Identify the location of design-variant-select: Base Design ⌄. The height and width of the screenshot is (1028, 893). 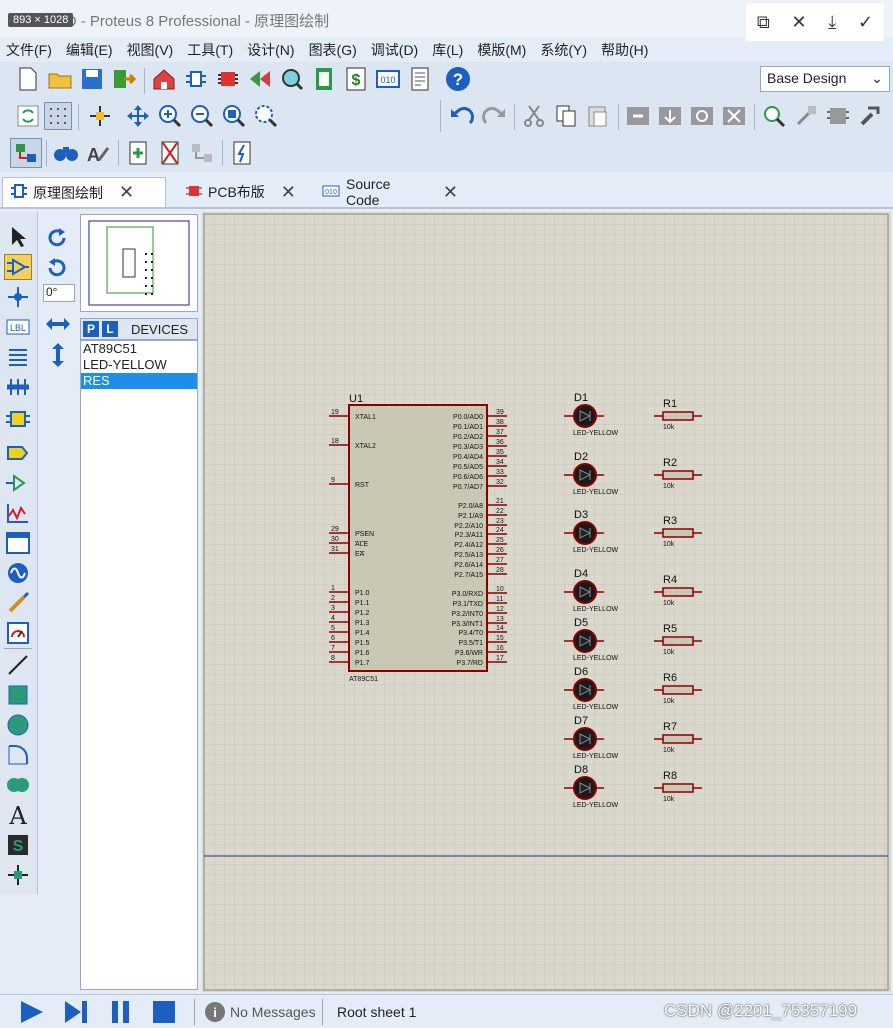
(825, 79).